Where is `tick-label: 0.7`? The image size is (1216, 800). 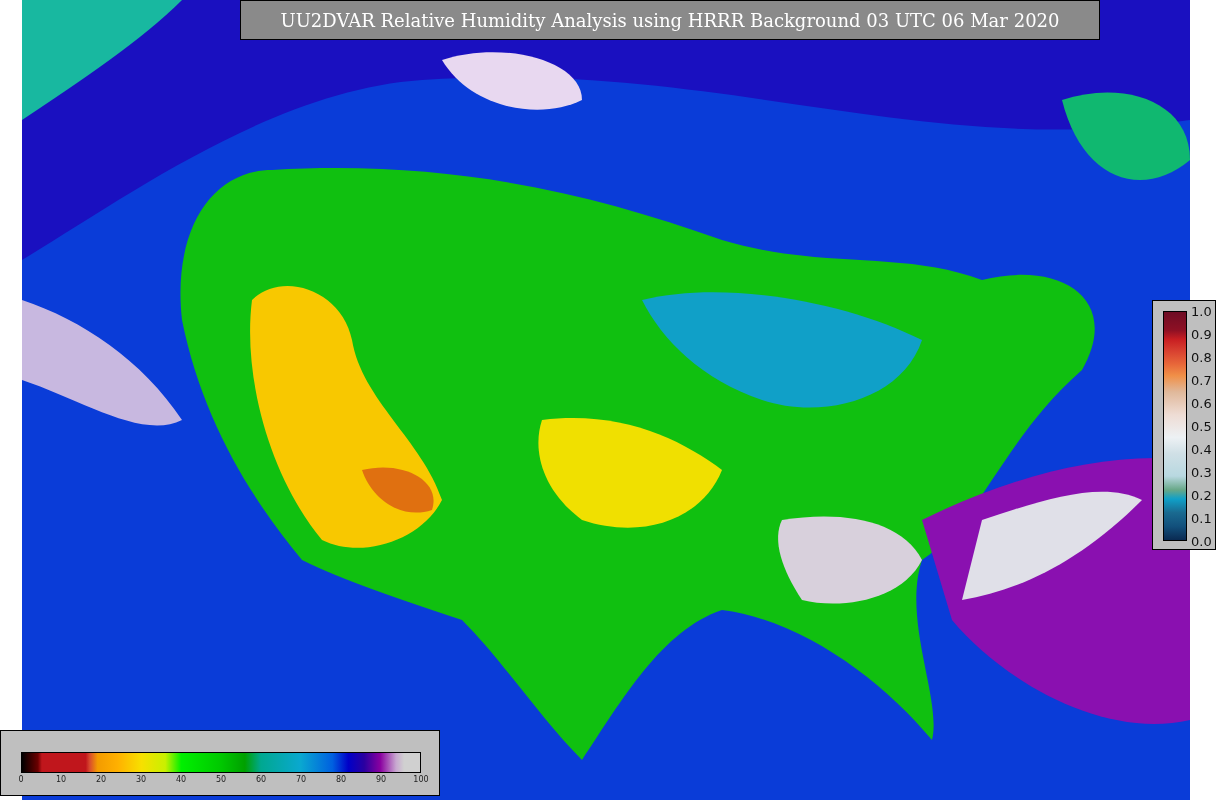
tick-label: 0.7 is located at coordinates (1201, 380).